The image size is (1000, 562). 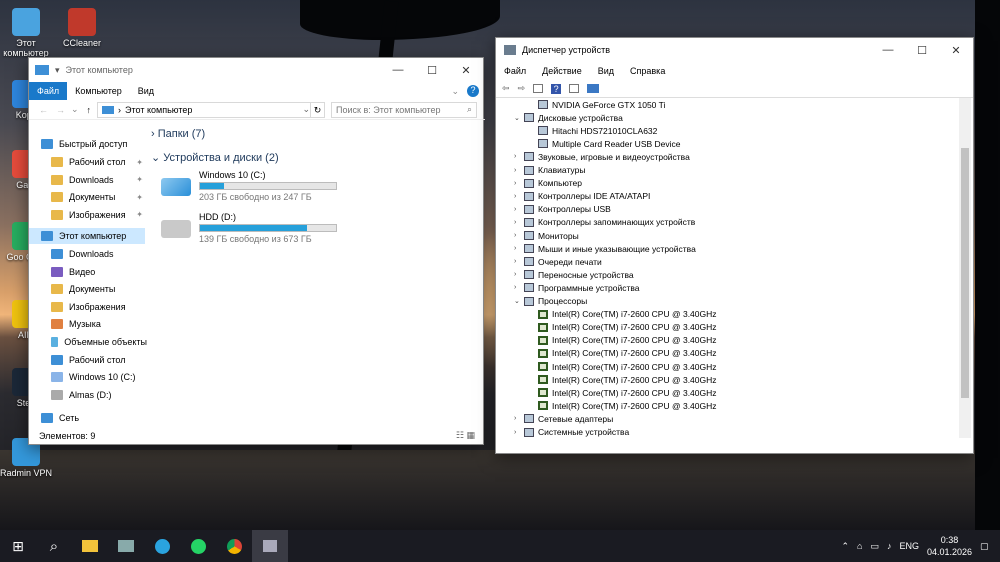 I want to click on search-input: Поиск в: Этот компьютер ⌕, so click(x=404, y=109).